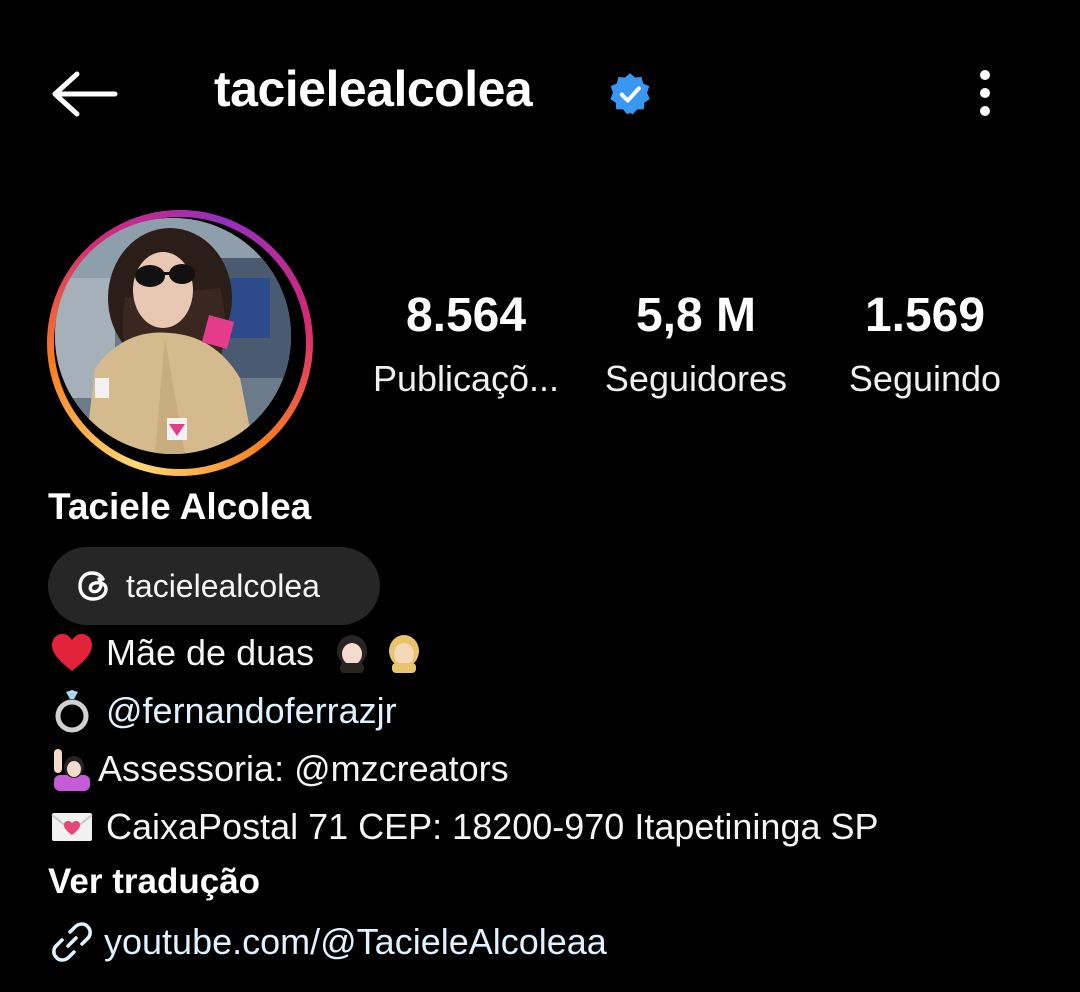  What do you see at coordinates (72, 711) in the screenshot?
I see `ring-icon` at bounding box center [72, 711].